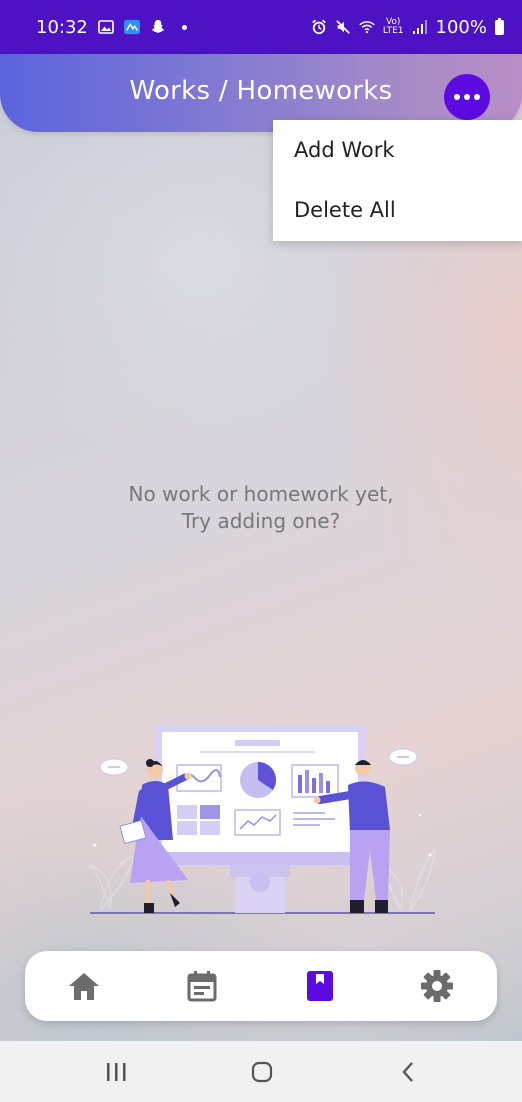  I want to click on presentation-illustration, so click(263, 819).